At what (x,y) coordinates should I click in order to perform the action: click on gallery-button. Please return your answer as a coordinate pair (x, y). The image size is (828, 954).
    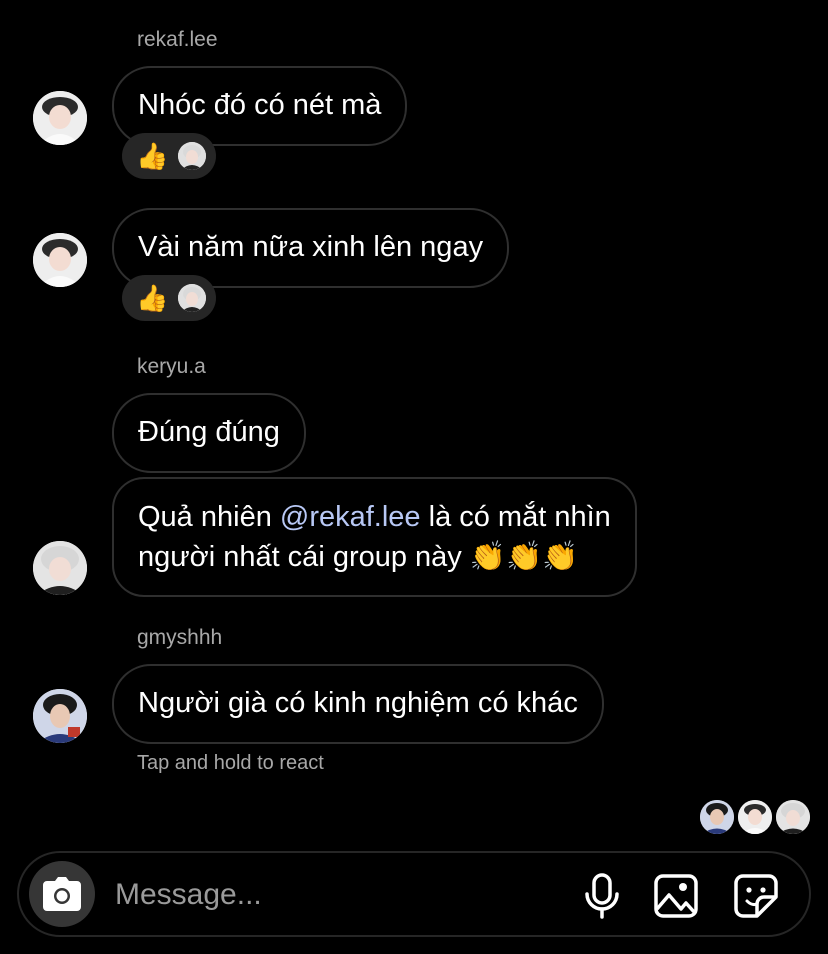
    Looking at the image, I should click on (676, 896).